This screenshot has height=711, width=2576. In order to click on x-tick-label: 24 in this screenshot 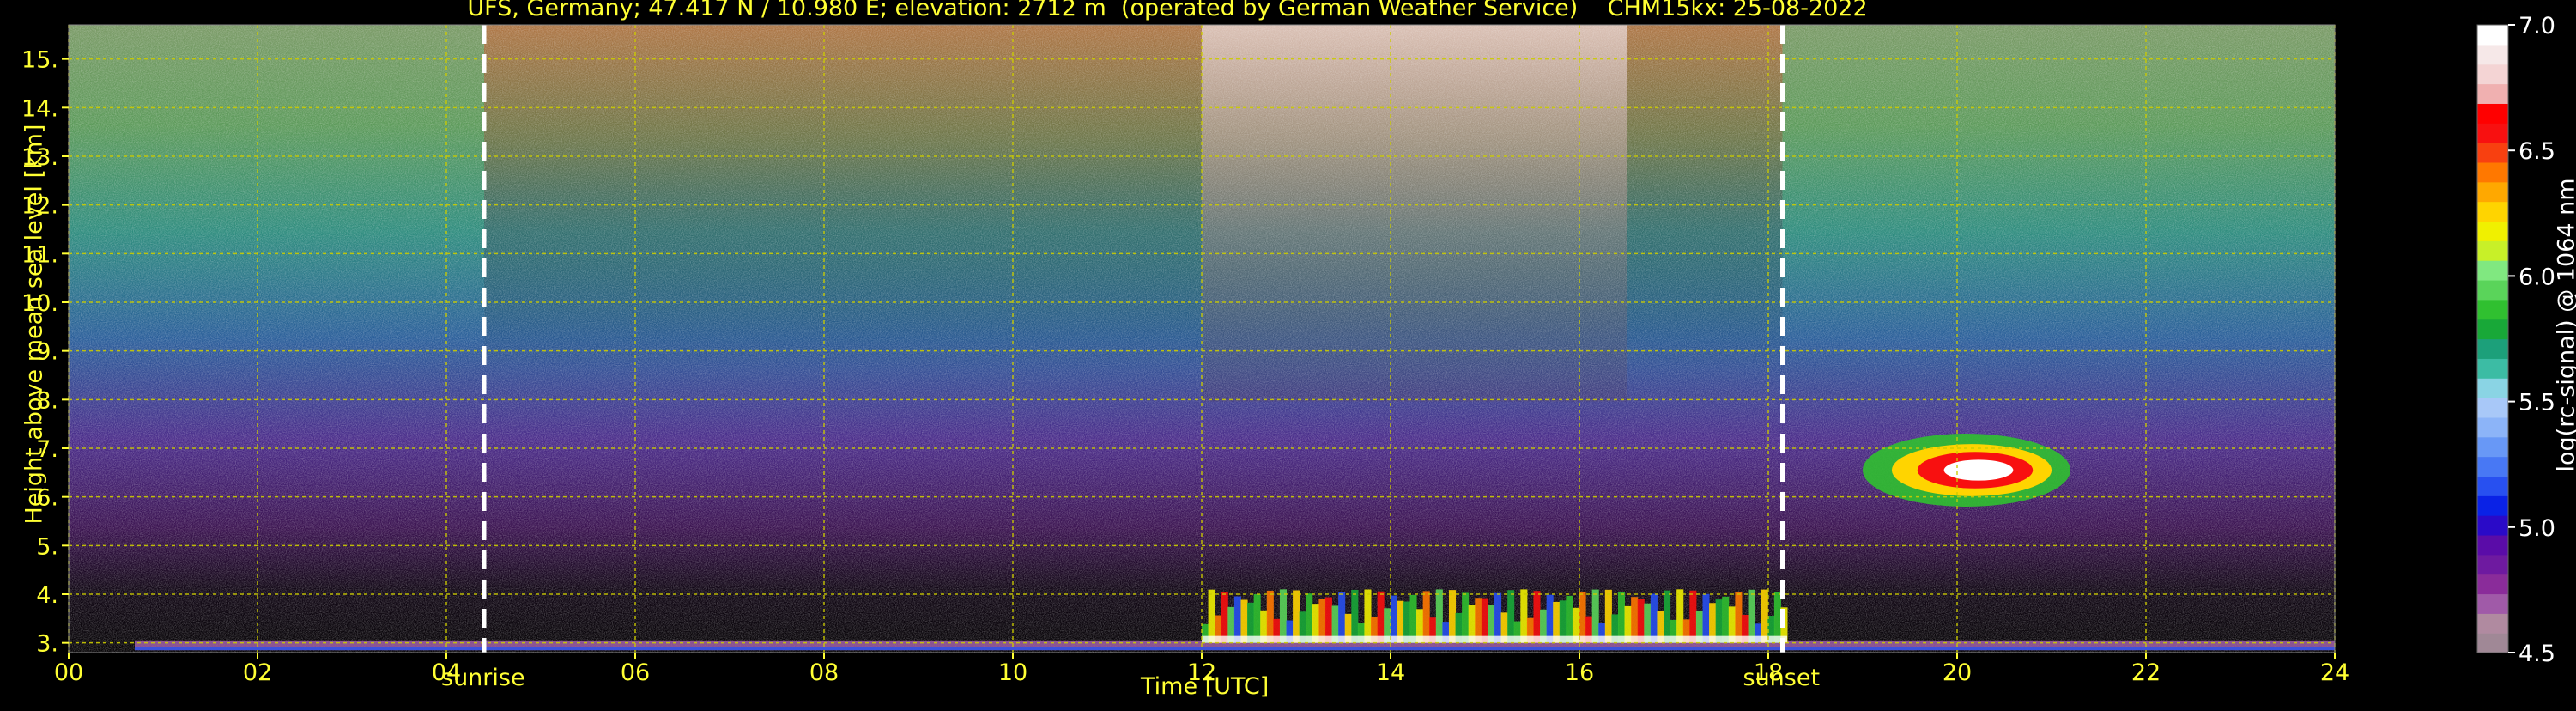, I will do `click(2334, 673)`.